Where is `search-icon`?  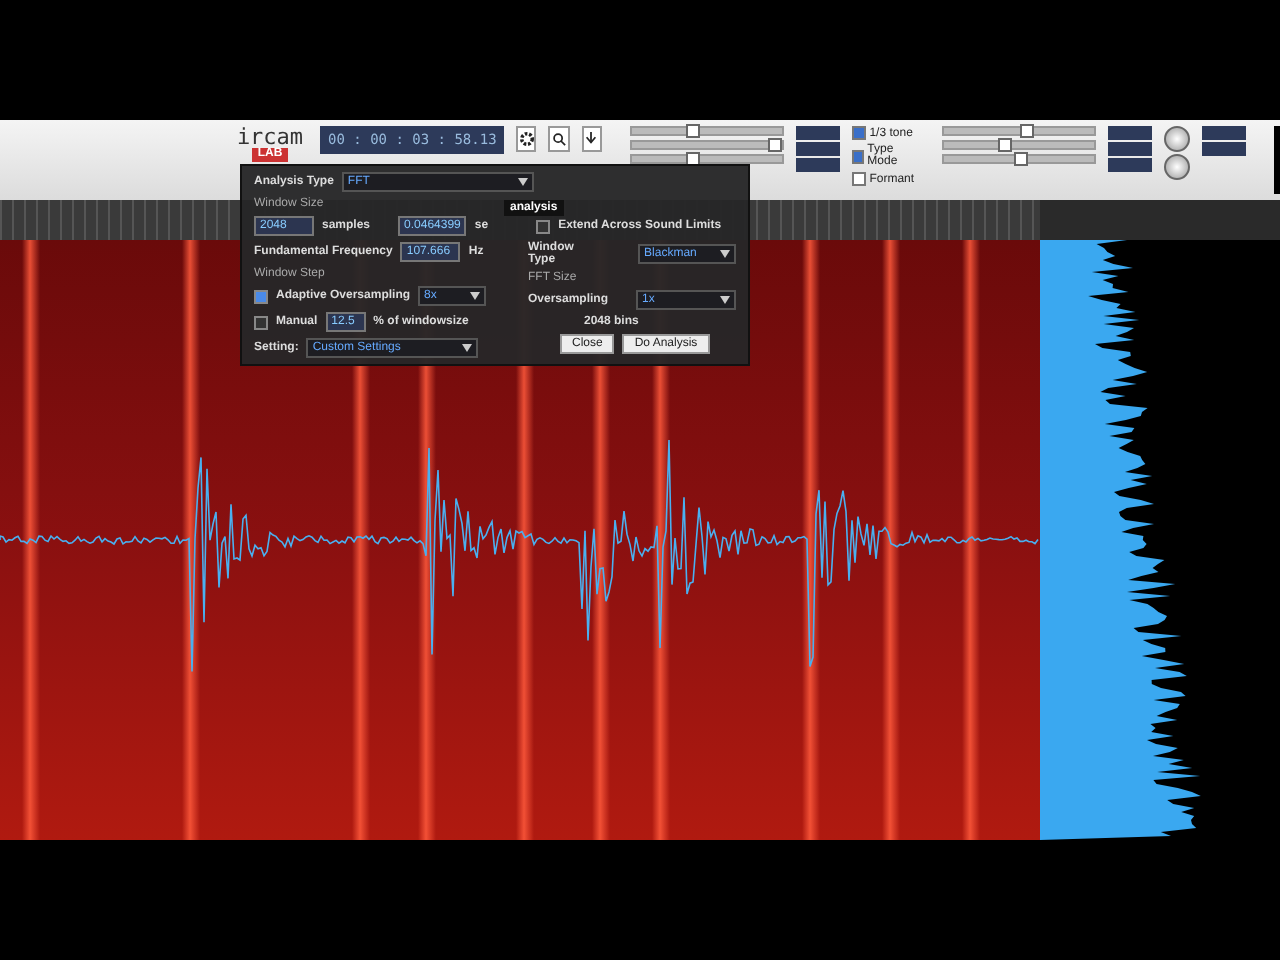
search-icon is located at coordinates (559, 139).